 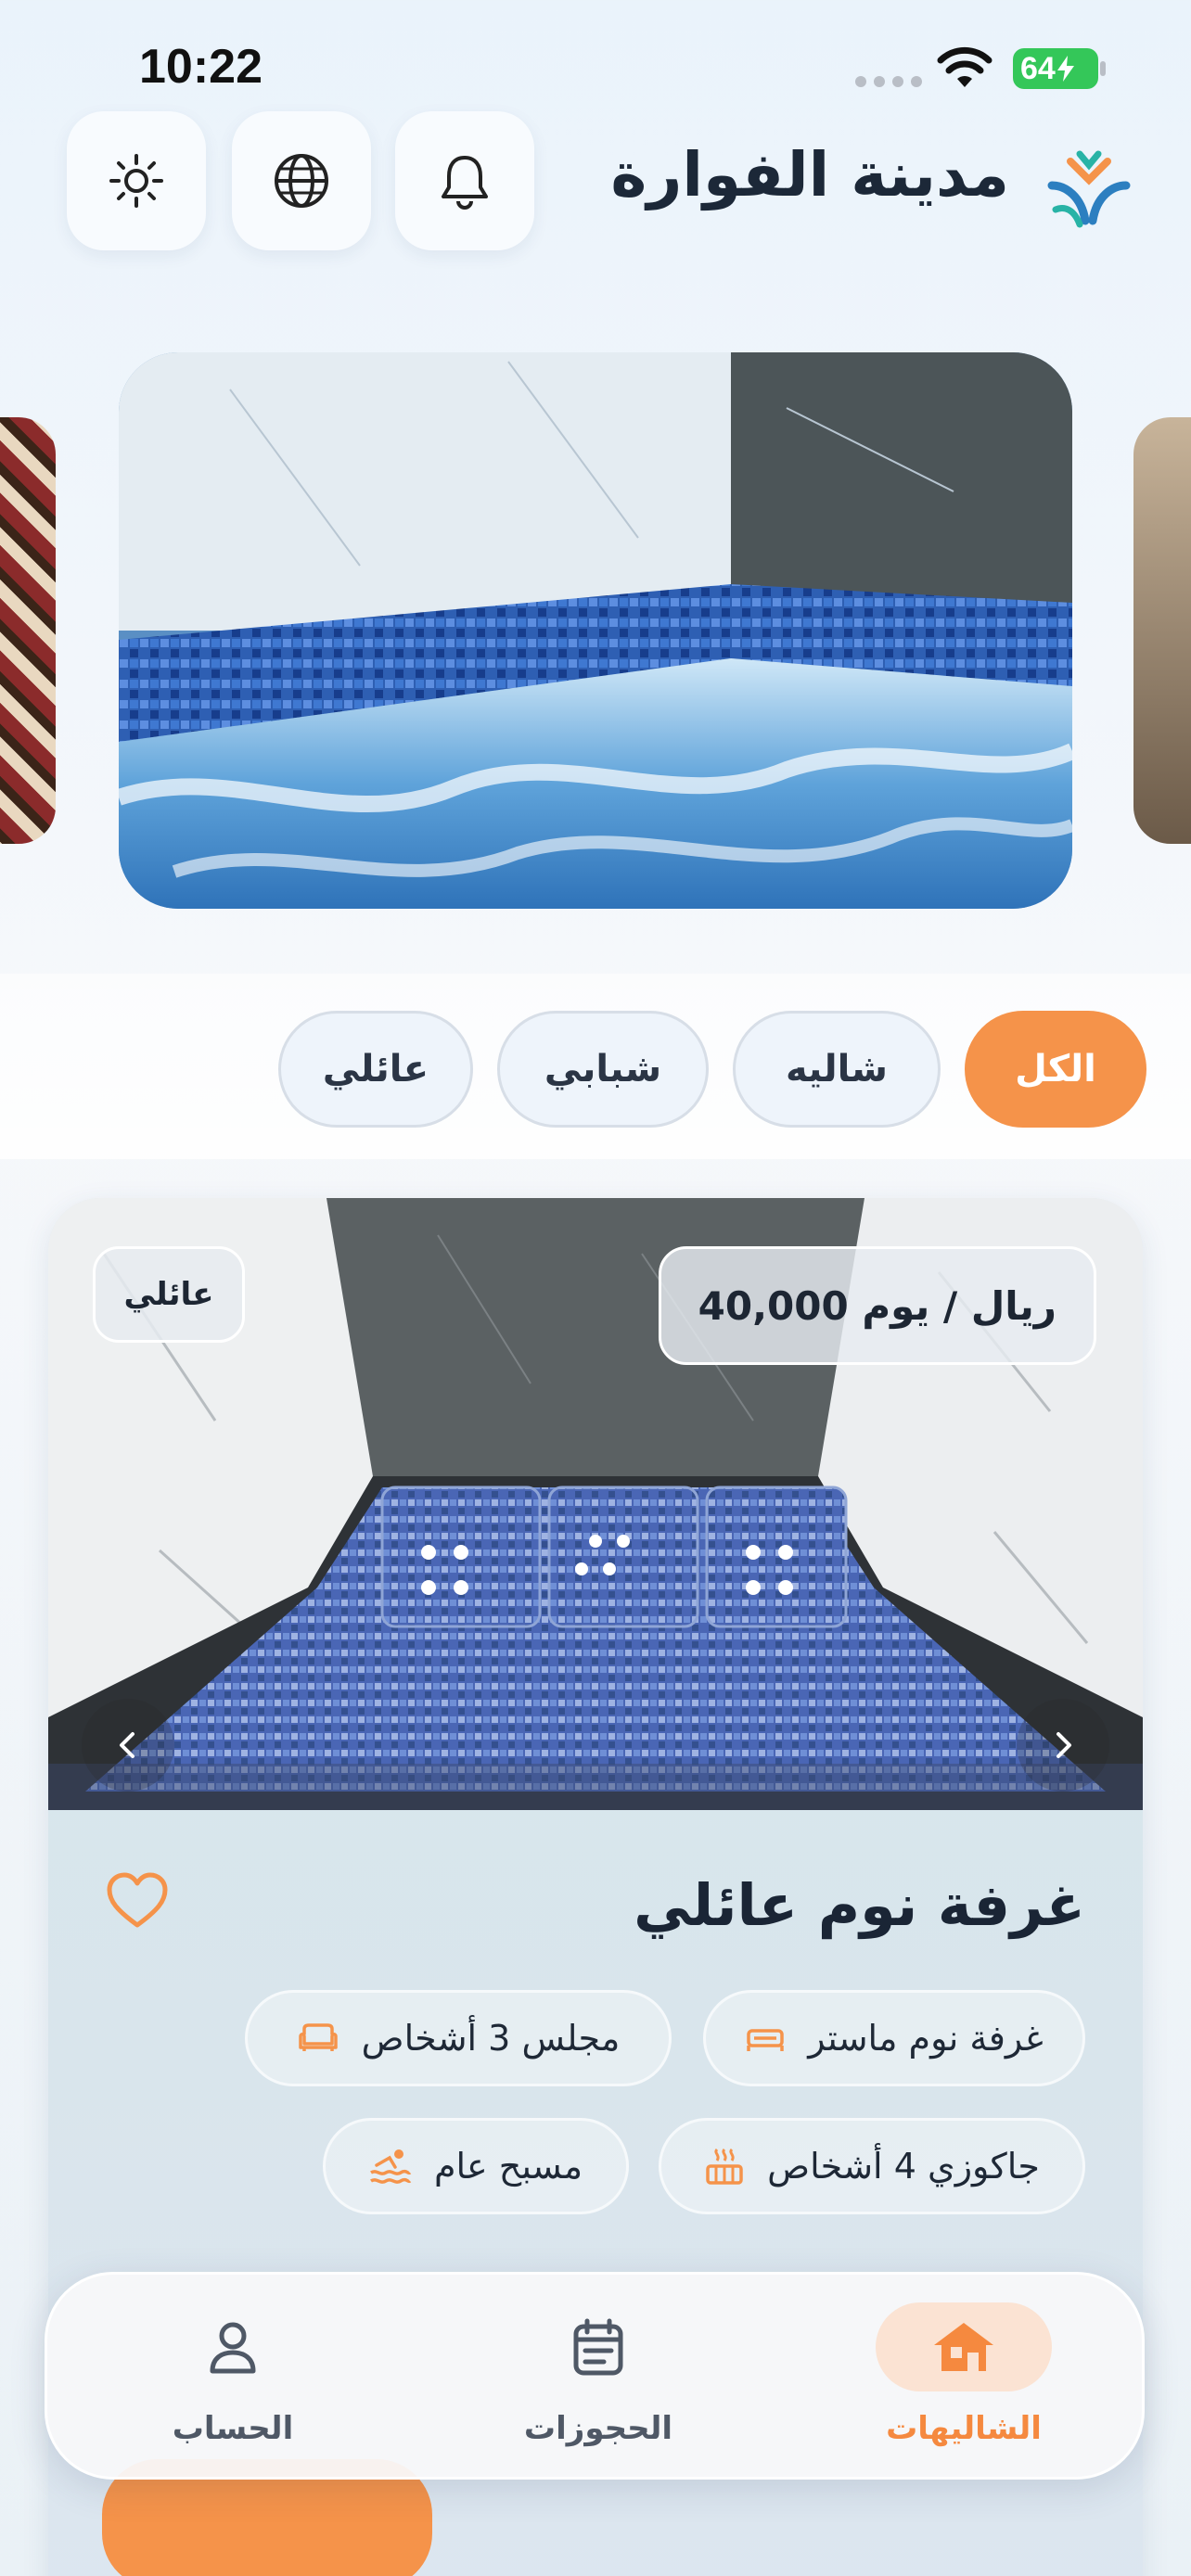 I want to click on bell-icon, so click(x=465, y=183).